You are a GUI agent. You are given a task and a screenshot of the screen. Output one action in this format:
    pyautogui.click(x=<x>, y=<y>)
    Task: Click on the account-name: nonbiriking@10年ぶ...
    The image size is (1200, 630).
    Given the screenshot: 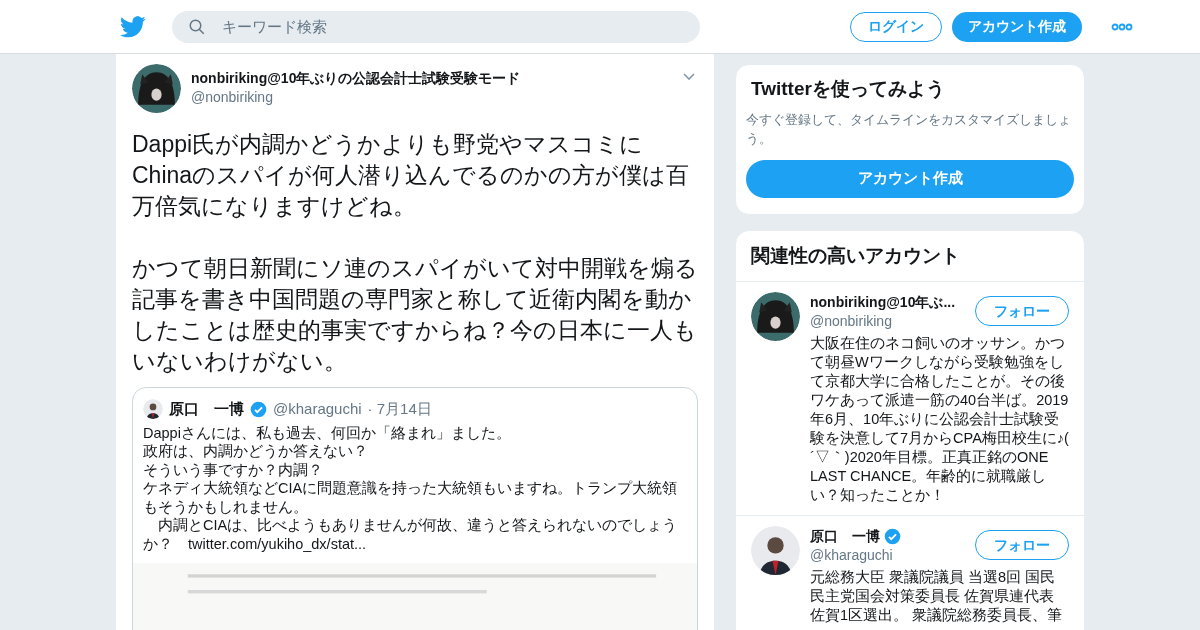 What is the action you would take?
    pyautogui.click(x=883, y=302)
    